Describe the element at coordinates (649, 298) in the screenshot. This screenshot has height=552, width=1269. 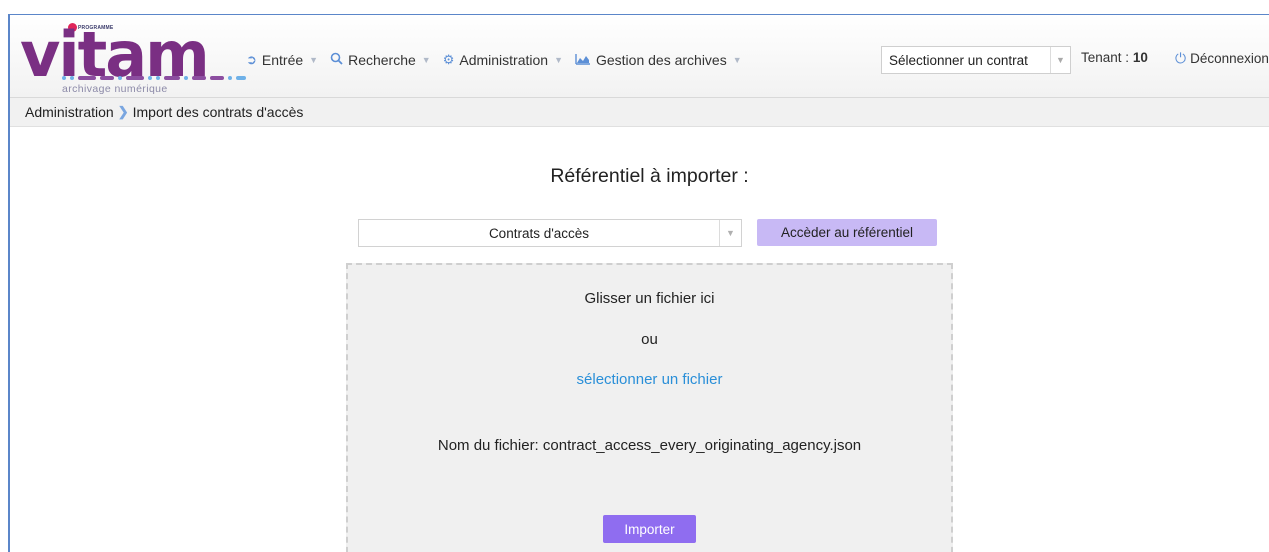
I see `dropzone-instruction: Glisser un fichier ici` at that location.